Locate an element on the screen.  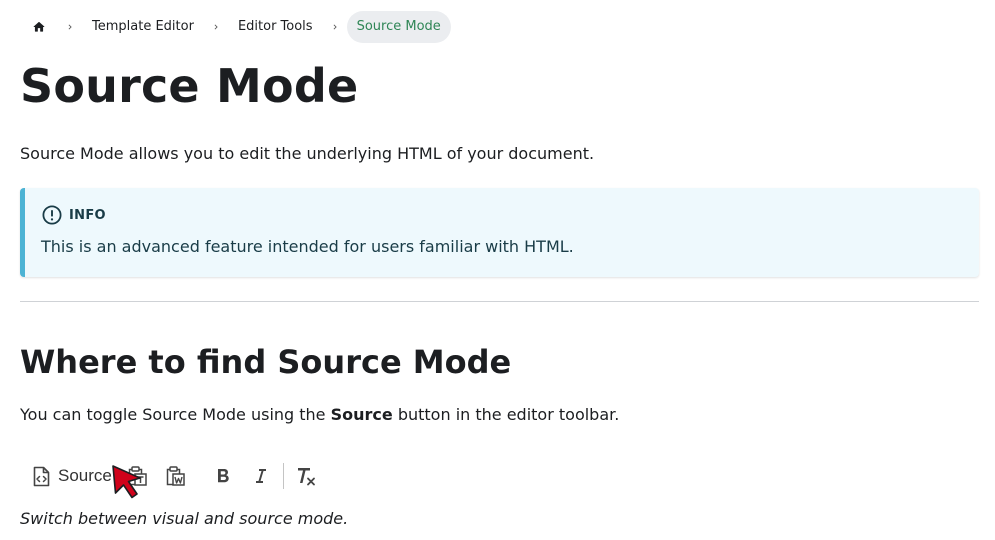
italic-icon is located at coordinates (260, 476).